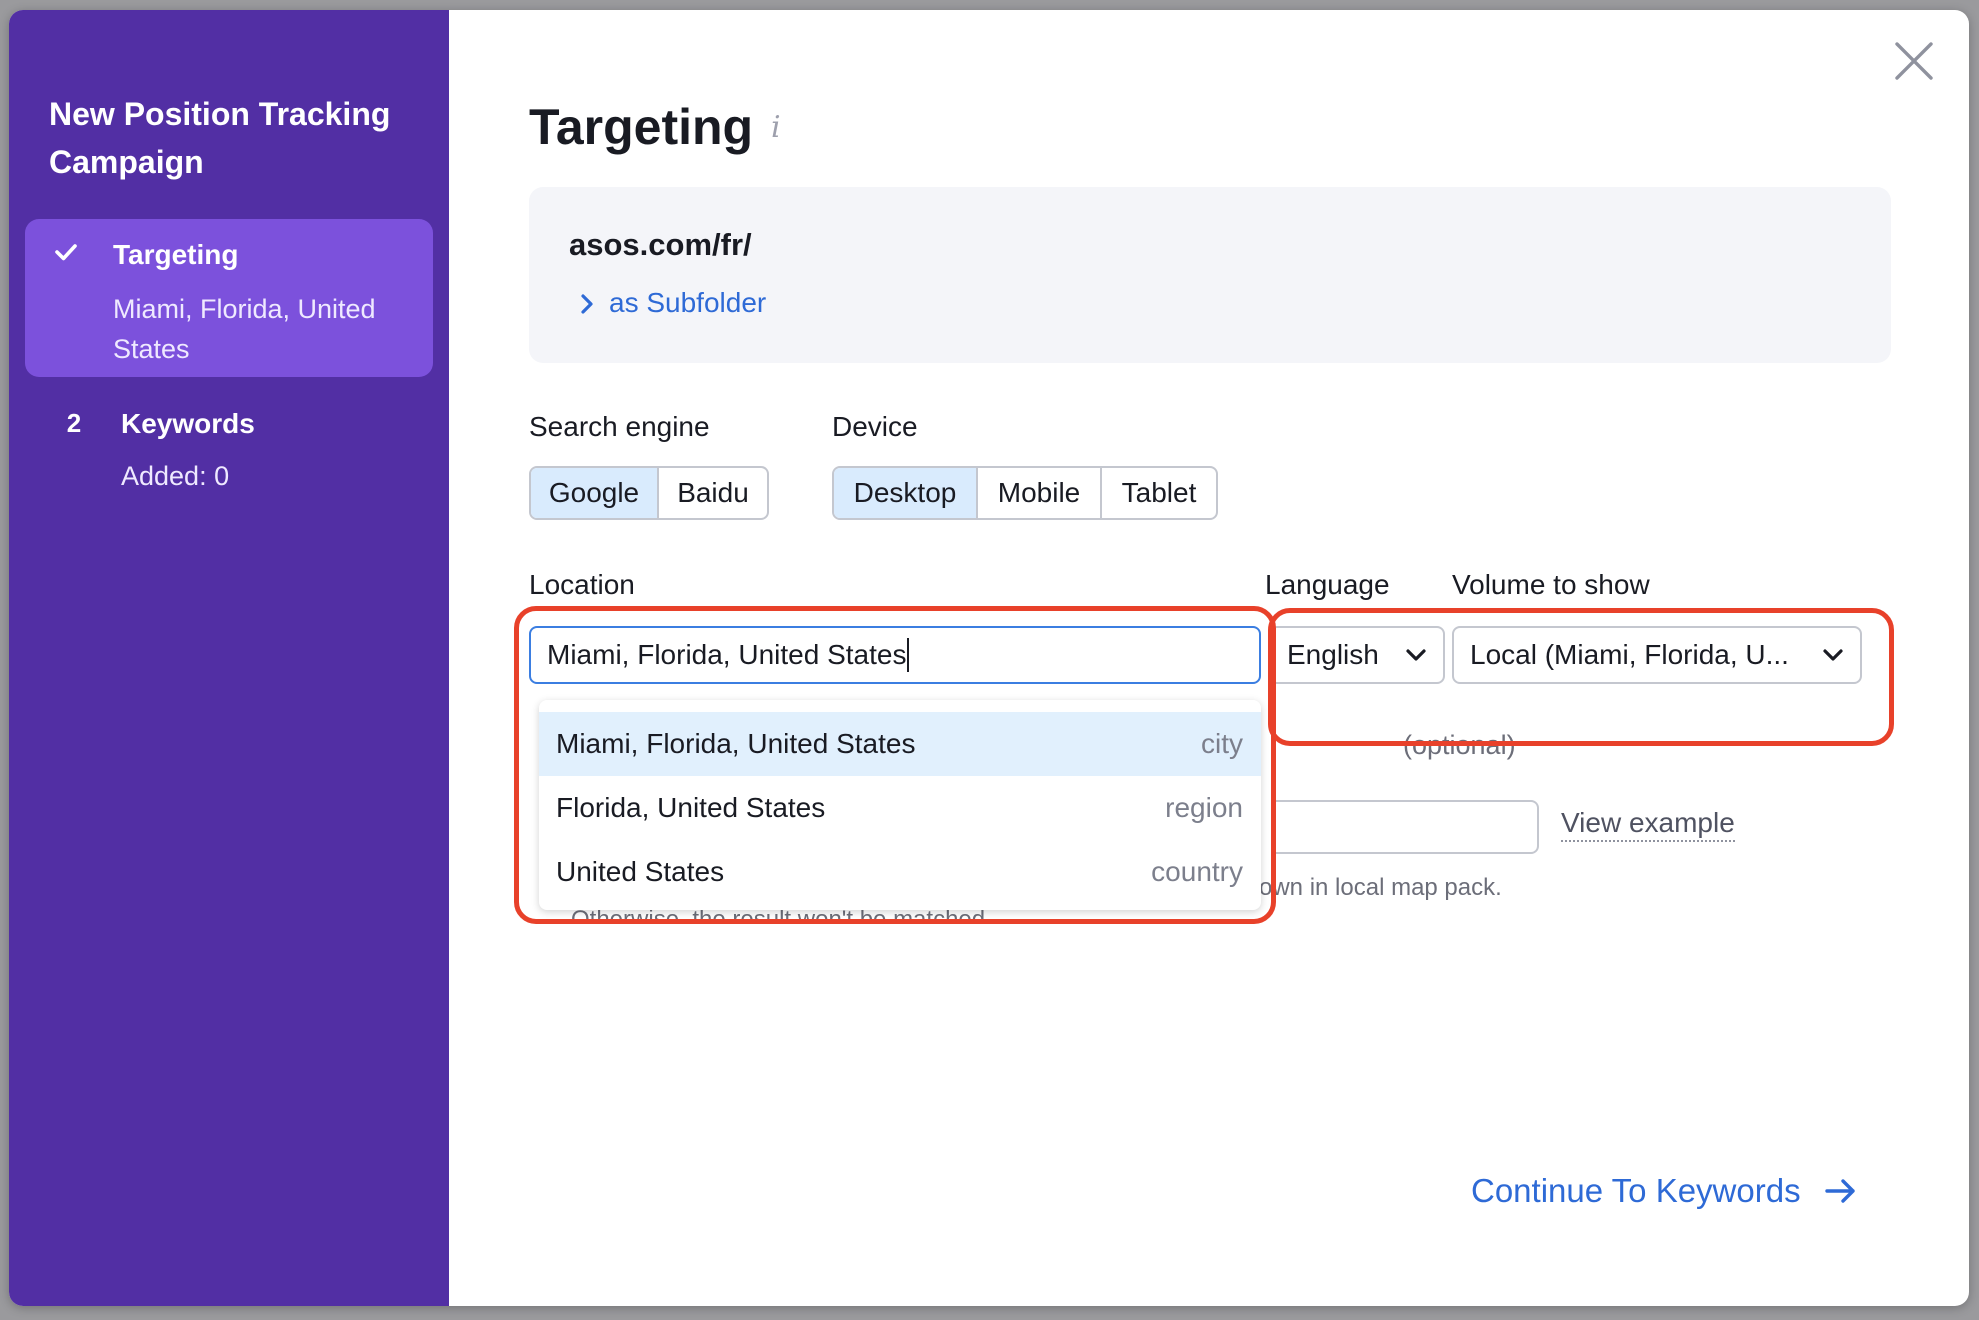 This screenshot has width=1979, height=1320. I want to click on location-input-value: Miami, Florida, United States, so click(727, 654).